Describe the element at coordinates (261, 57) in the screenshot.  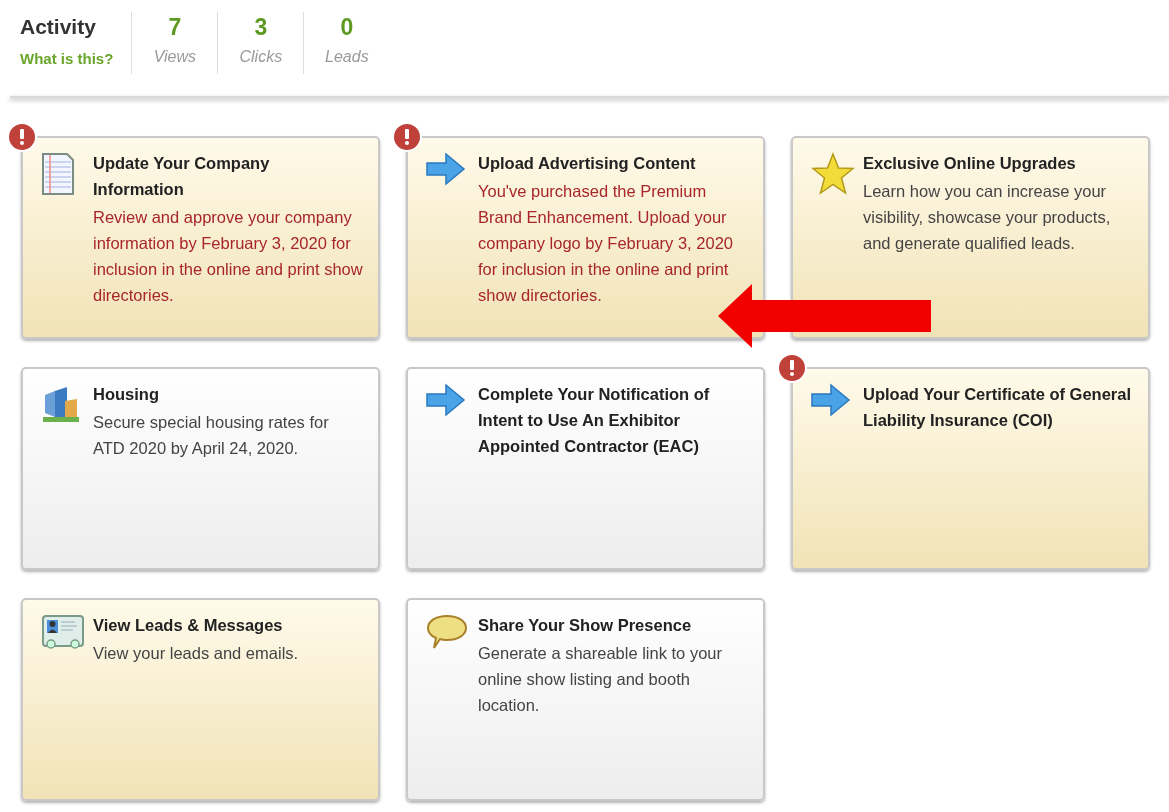
I see `stat-label: Clicks` at that location.